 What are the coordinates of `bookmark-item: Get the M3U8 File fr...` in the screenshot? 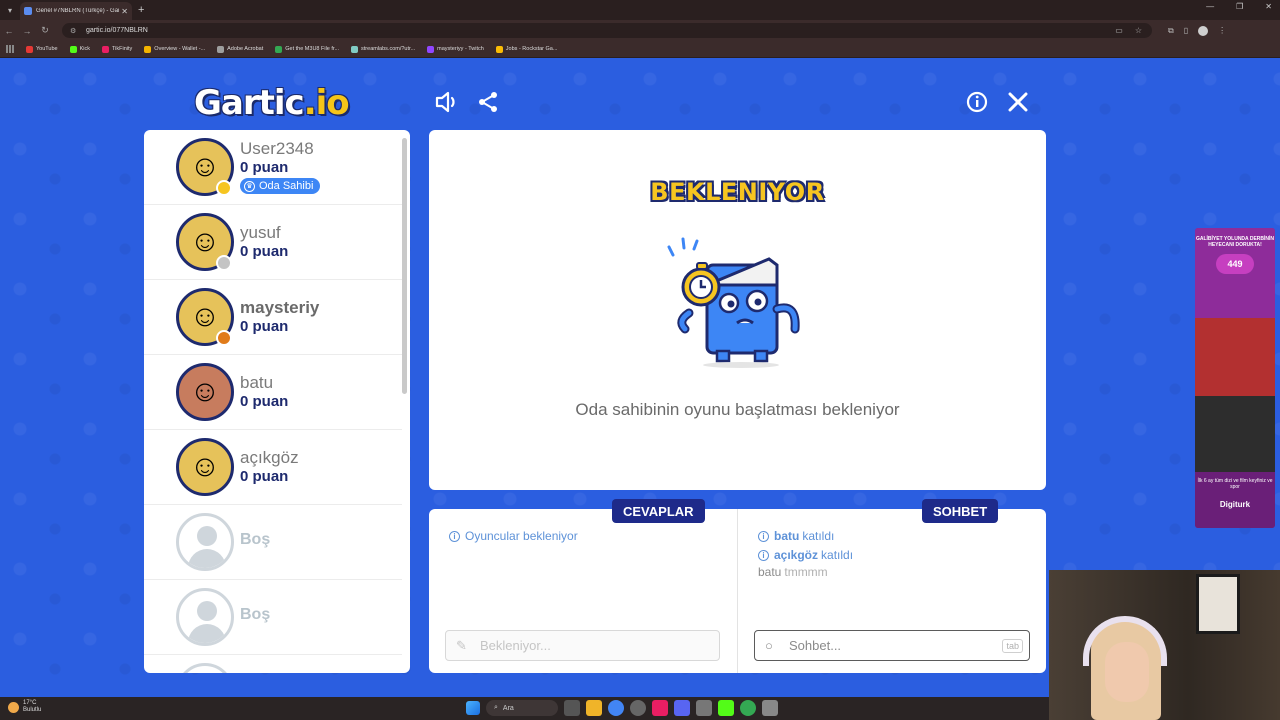 It's located at (307, 49).